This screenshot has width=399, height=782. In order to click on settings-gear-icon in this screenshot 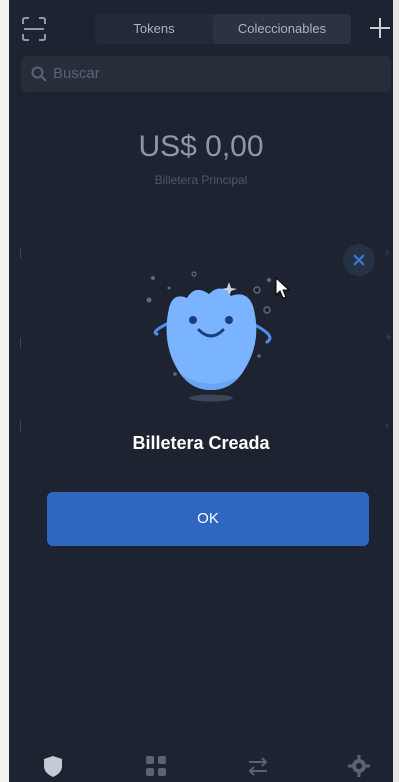, I will do `click(359, 766)`.